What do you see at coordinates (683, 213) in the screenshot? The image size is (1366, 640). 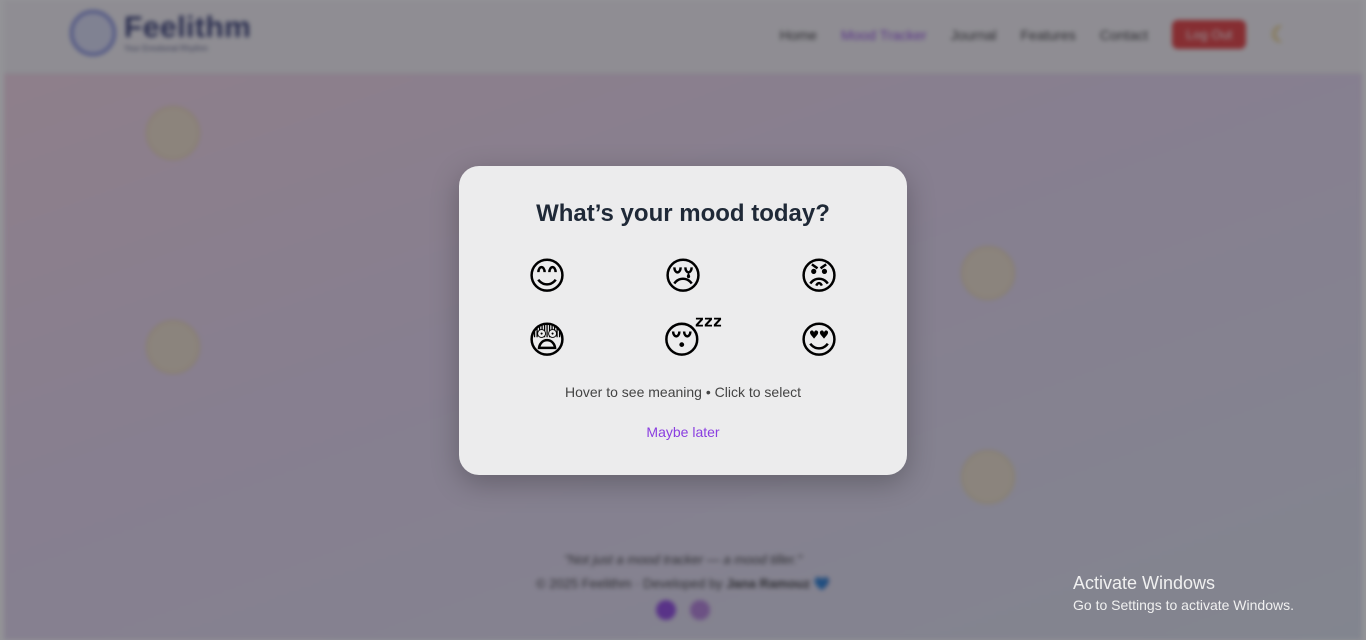 I see `modal-title: What’s your mood today?` at bounding box center [683, 213].